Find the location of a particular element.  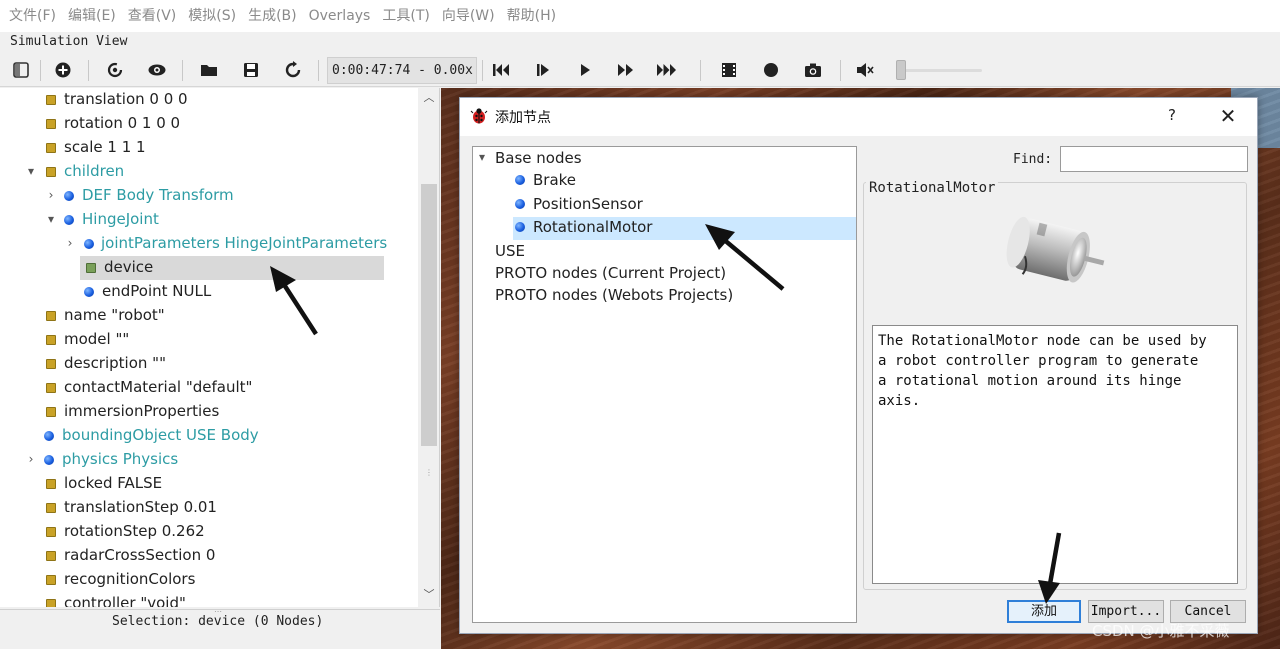

tree-row-controller: controller "void" is located at coordinates (209, 599).